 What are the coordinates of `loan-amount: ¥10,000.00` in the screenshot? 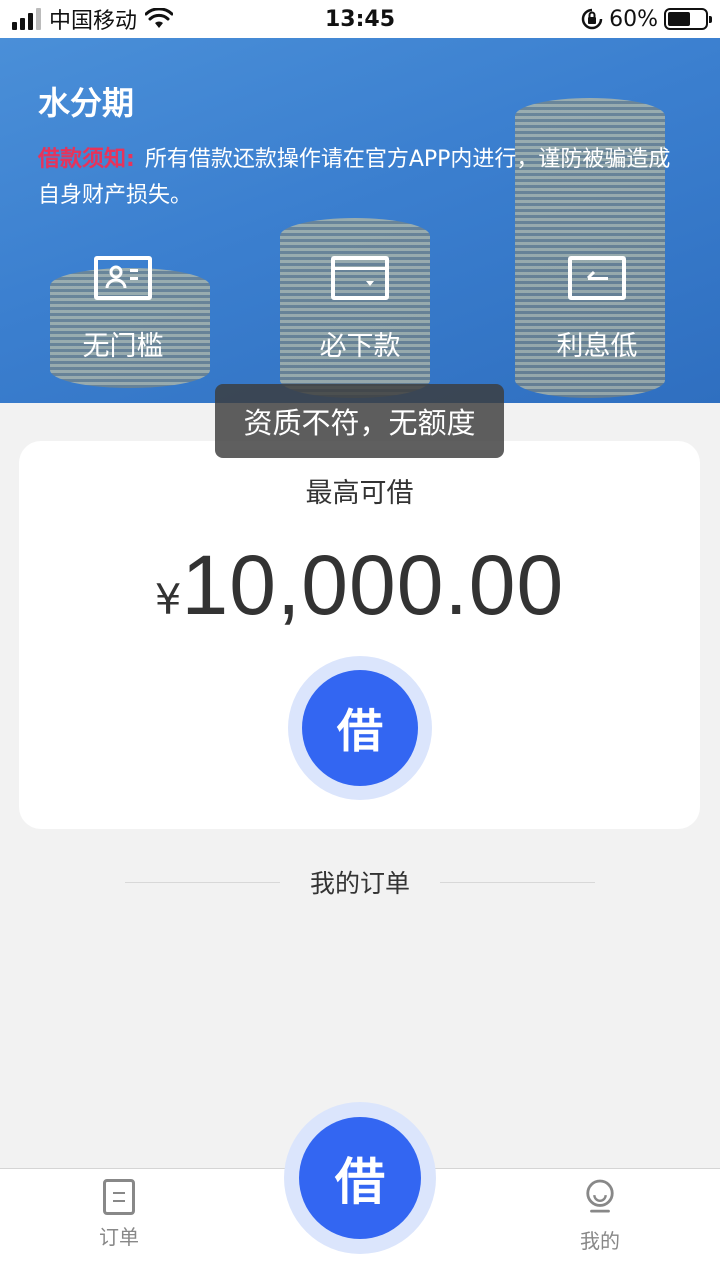 It's located at (359, 585).